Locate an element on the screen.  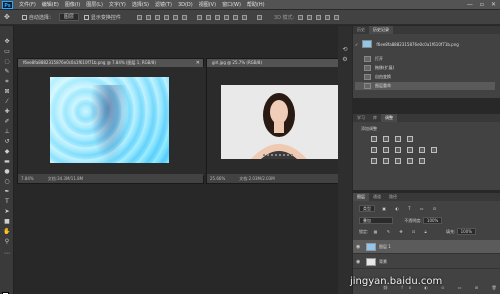
tab-channels: 通道 is located at coordinates (377, 197).